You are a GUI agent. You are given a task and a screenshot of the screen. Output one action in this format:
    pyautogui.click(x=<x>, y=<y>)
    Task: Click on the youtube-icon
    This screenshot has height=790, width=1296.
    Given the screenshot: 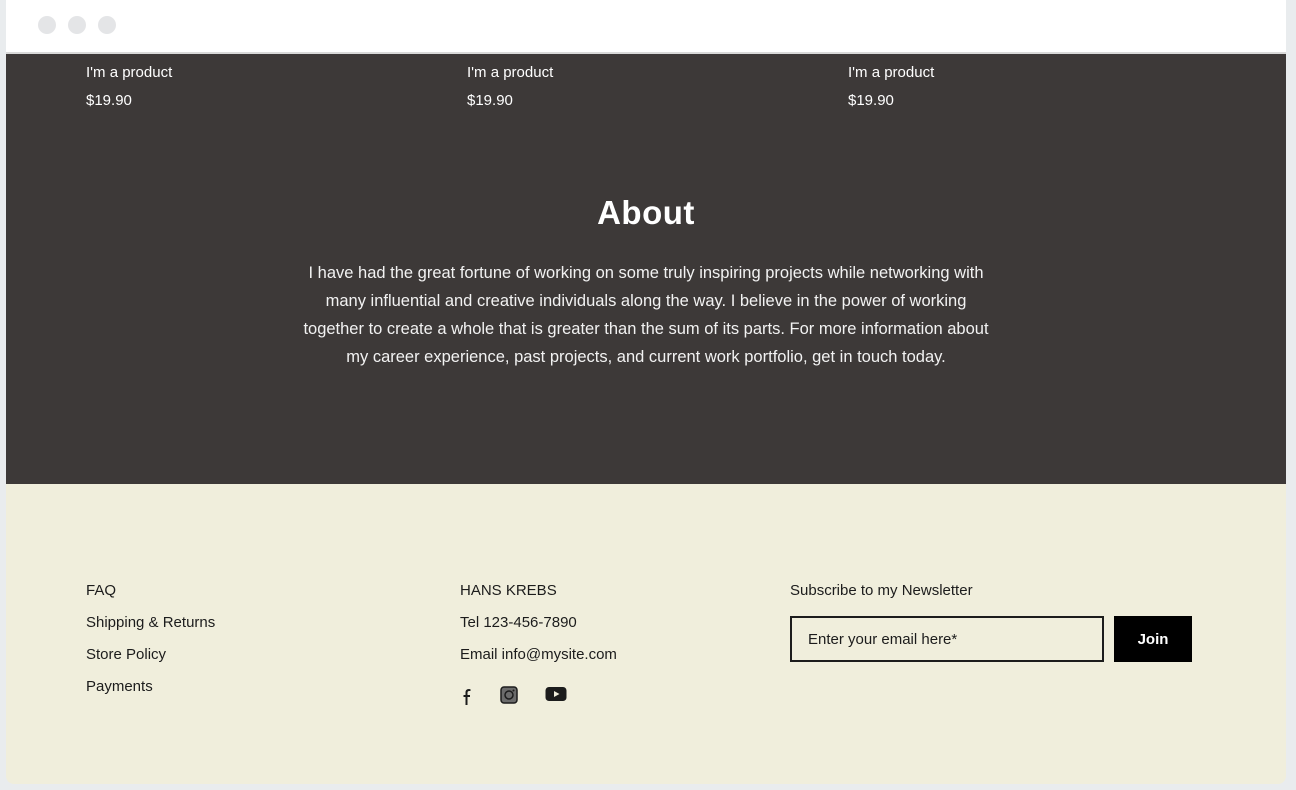 What is the action you would take?
    pyautogui.click(x=556, y=696)
    